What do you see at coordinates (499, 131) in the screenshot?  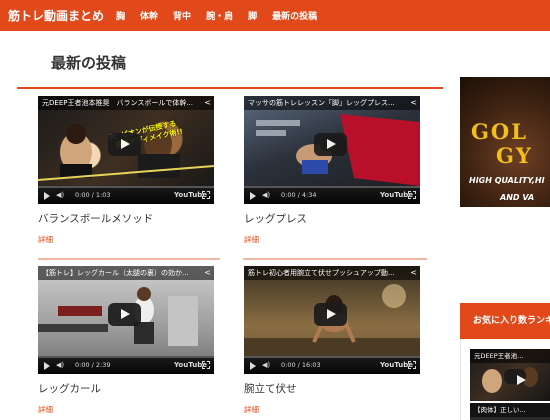 I see `banner-brand-line-1: GOL` at bounding box center [499, 131].